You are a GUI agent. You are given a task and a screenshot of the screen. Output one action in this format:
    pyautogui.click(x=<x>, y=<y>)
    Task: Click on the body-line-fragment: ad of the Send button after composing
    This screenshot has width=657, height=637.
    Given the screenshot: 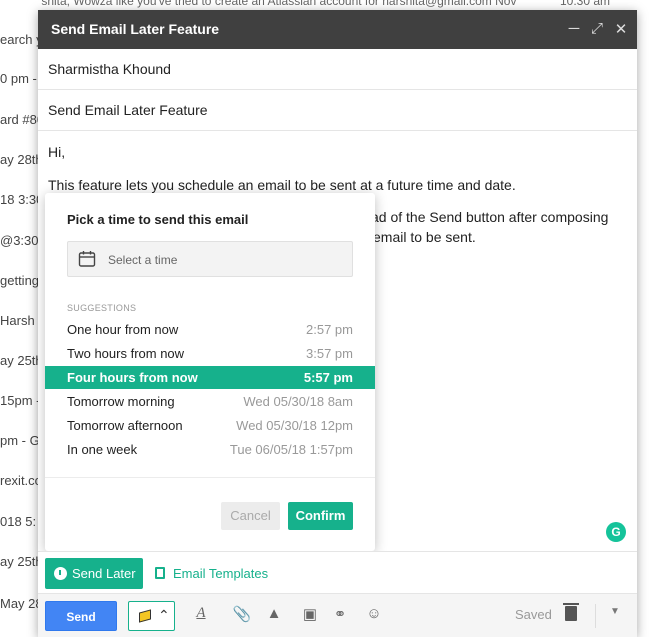 What is the action you would take?
    pyautogui.click(x=489, y=217)
    